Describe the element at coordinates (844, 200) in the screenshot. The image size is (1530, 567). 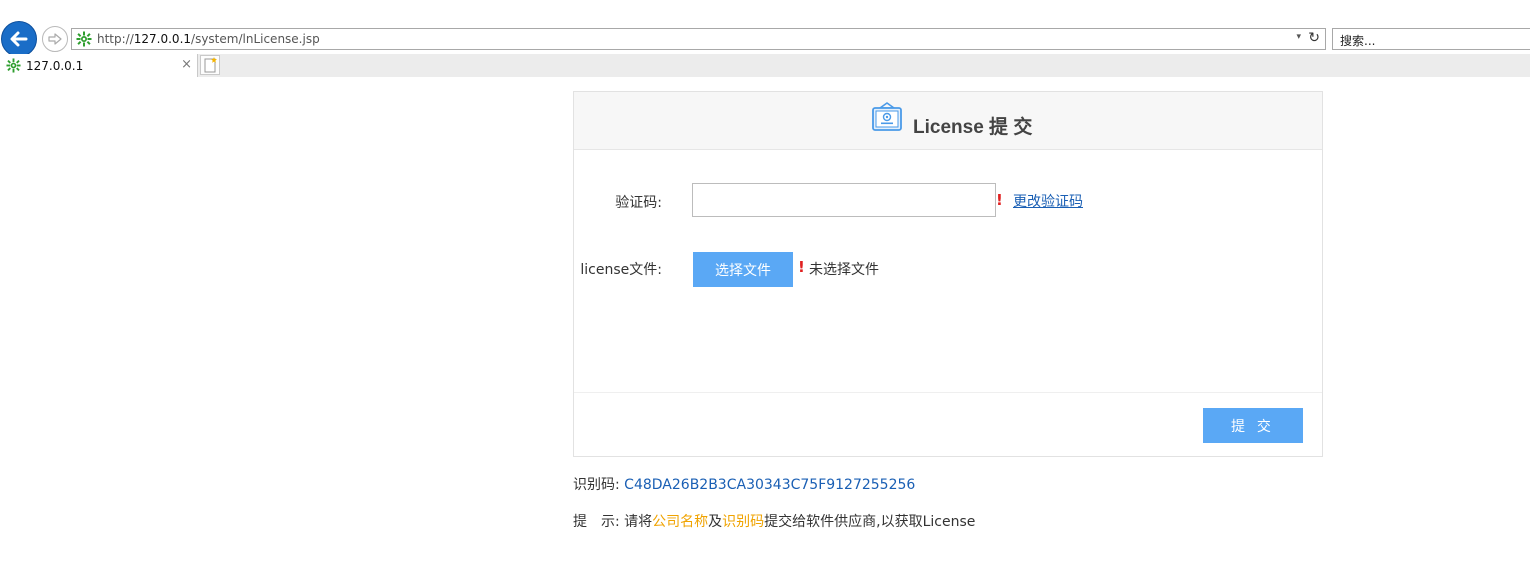
I see `captcha-input` at that location.